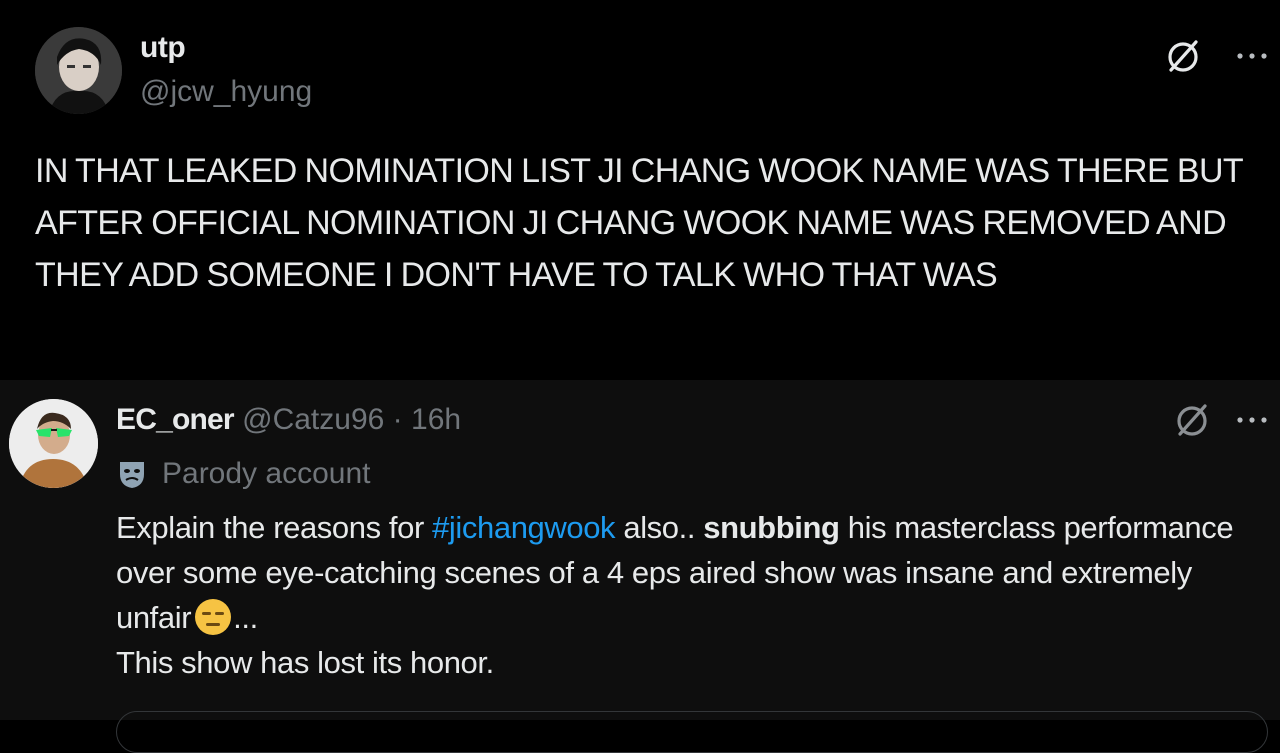 This screenshot has height=753, width=1280. What do you see at coordinates (659, 527) in the screenshot?
I see `reply-text-part: also..` at bounding box center [659, 527].